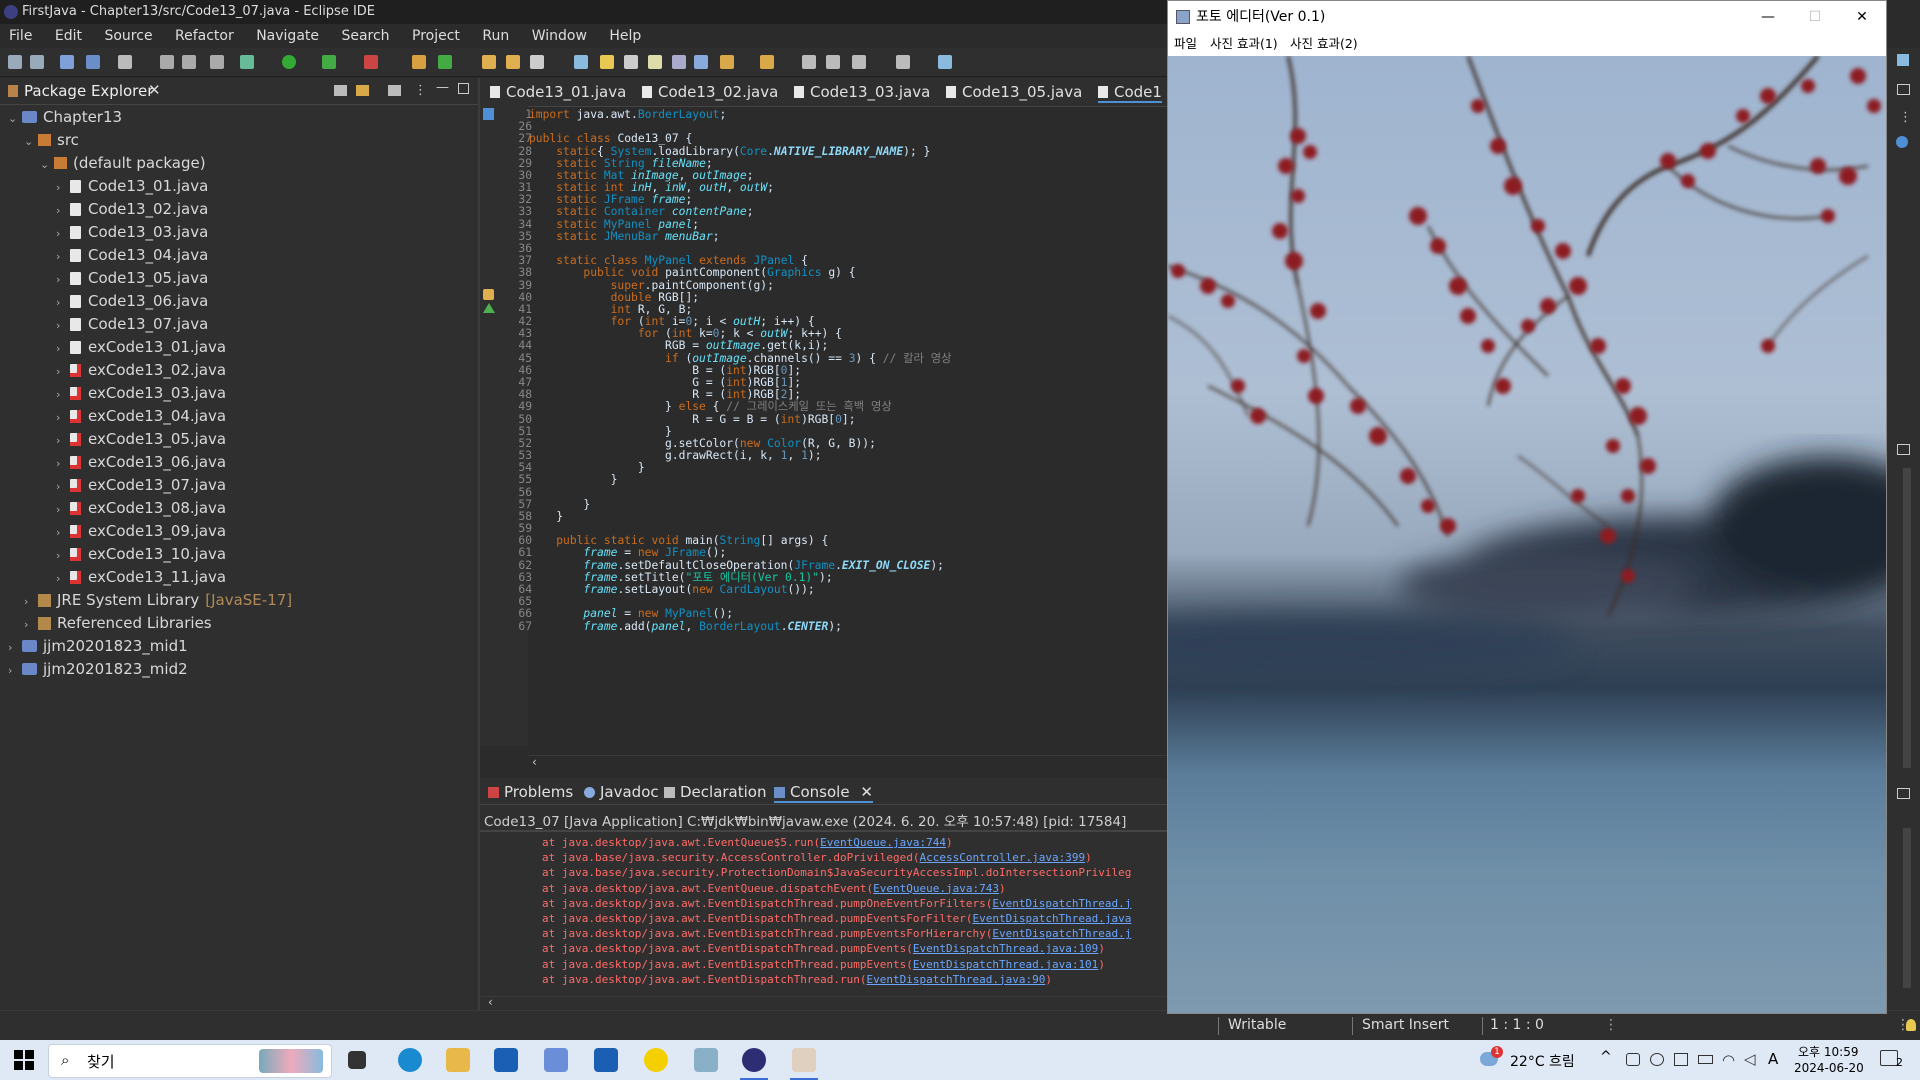 The height and width of the screenshot is (1080, 1920). I want to click on onedrive-icon, so click(1657, 1059).